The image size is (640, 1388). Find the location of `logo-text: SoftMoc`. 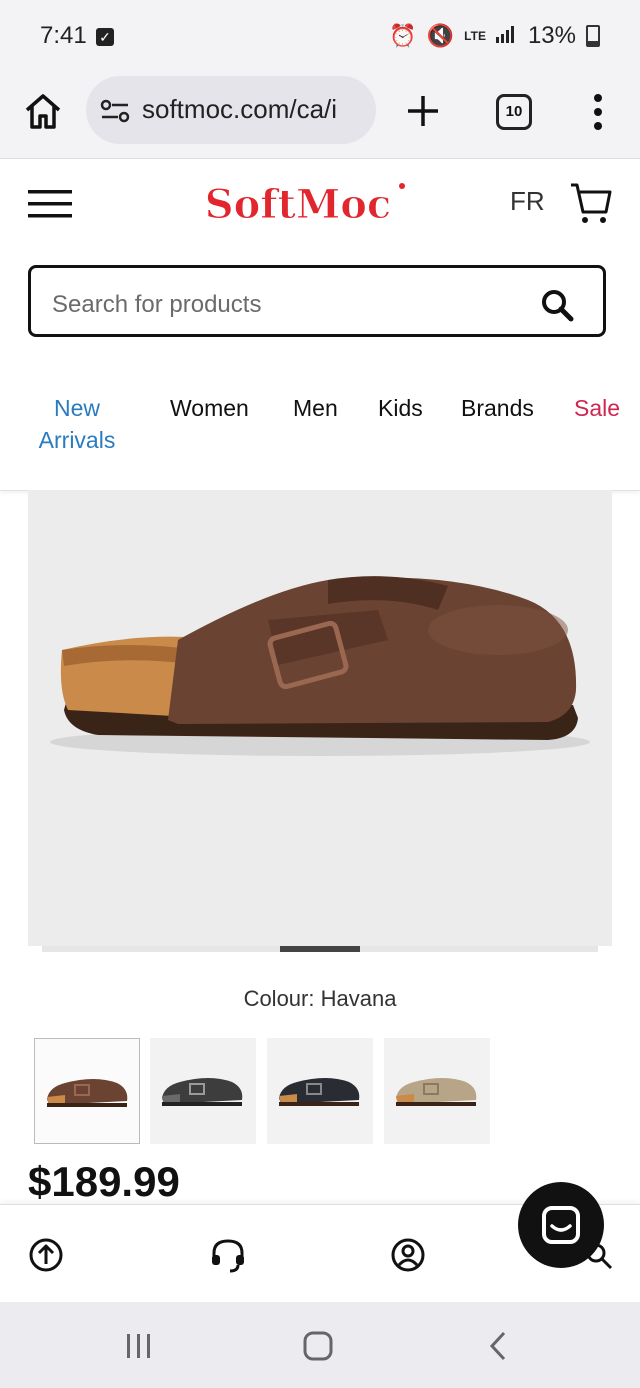

logo-text: SoftMoc is located at coordinates (298, 204).